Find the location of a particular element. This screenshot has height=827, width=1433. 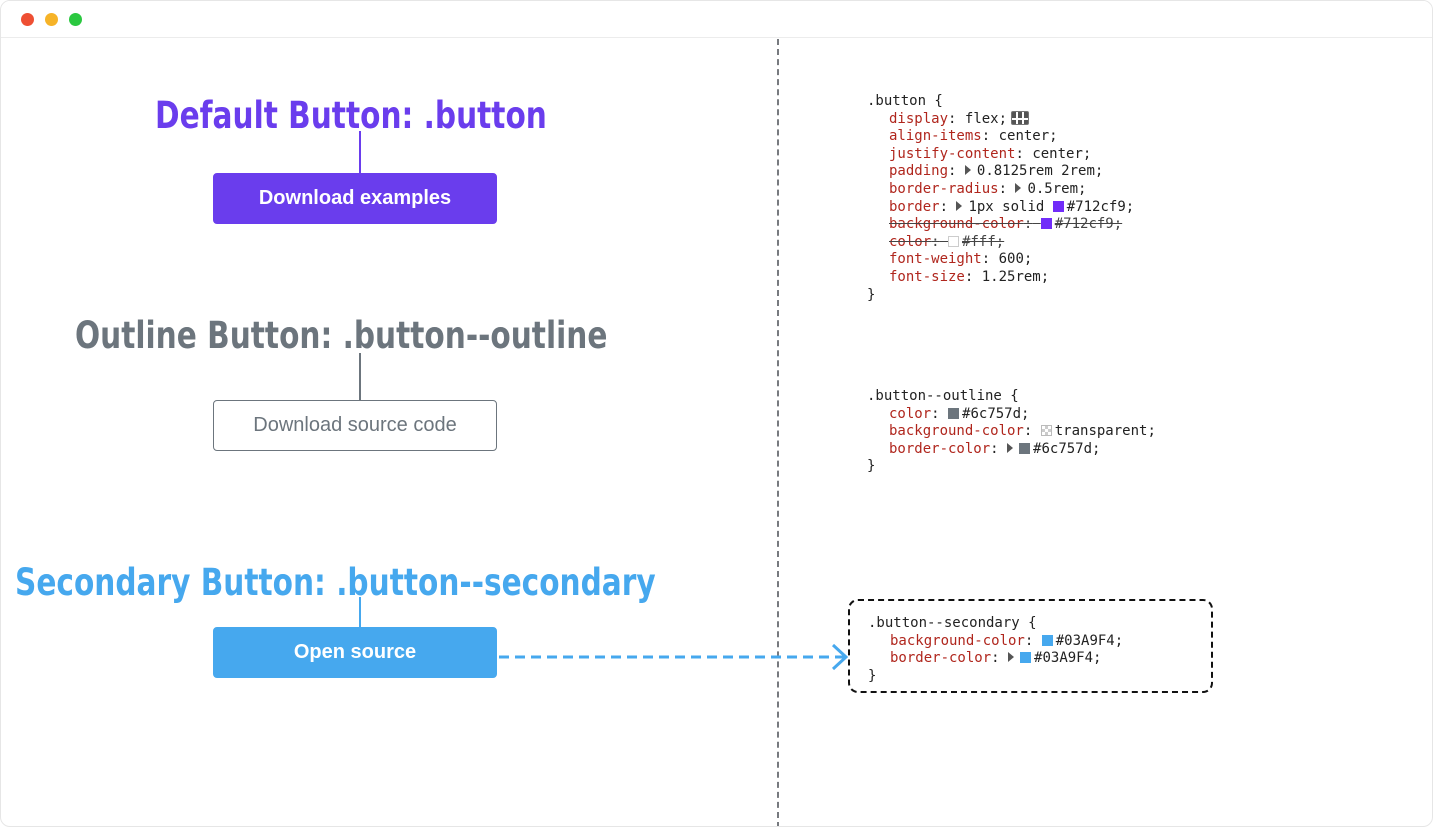

secondary-connector-line is located at coordinates (360, 612).